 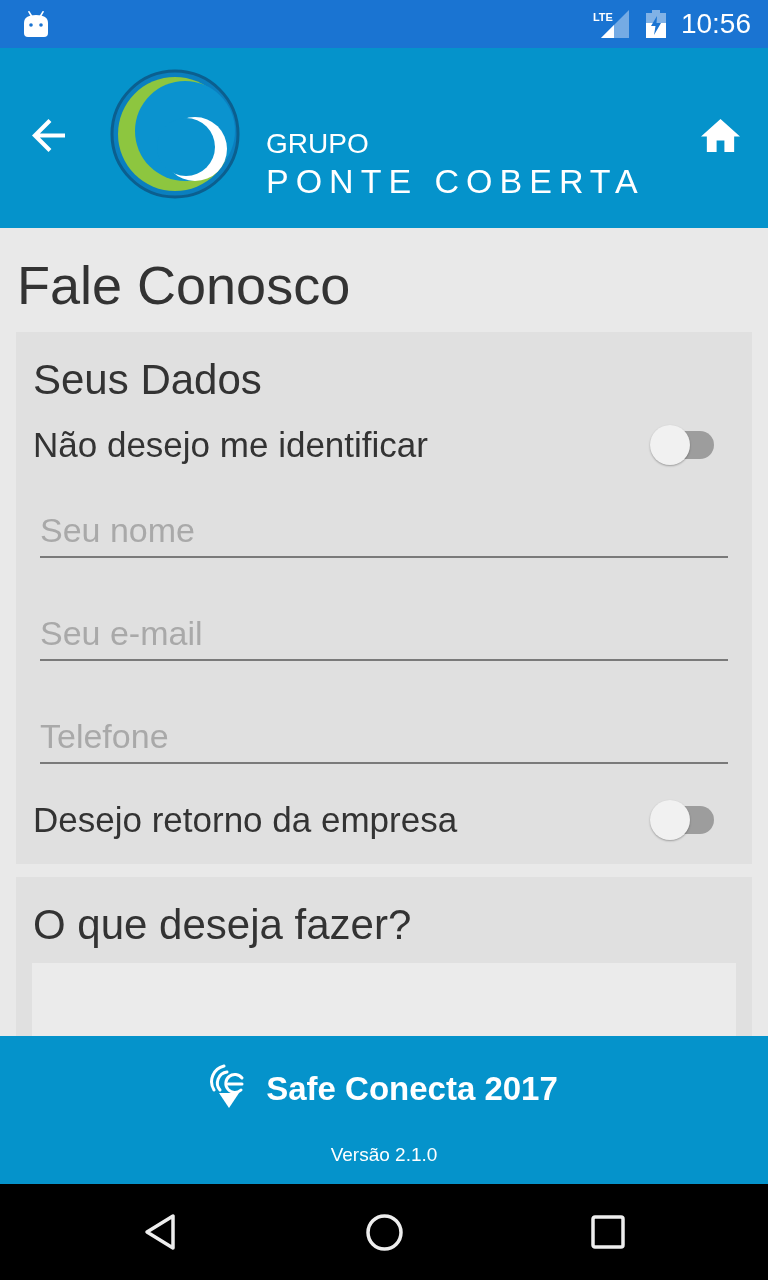 What do you see at coordinates (160, 1232) in the screenshot?
I see `back-icon` at bounding box center [160, 1232].